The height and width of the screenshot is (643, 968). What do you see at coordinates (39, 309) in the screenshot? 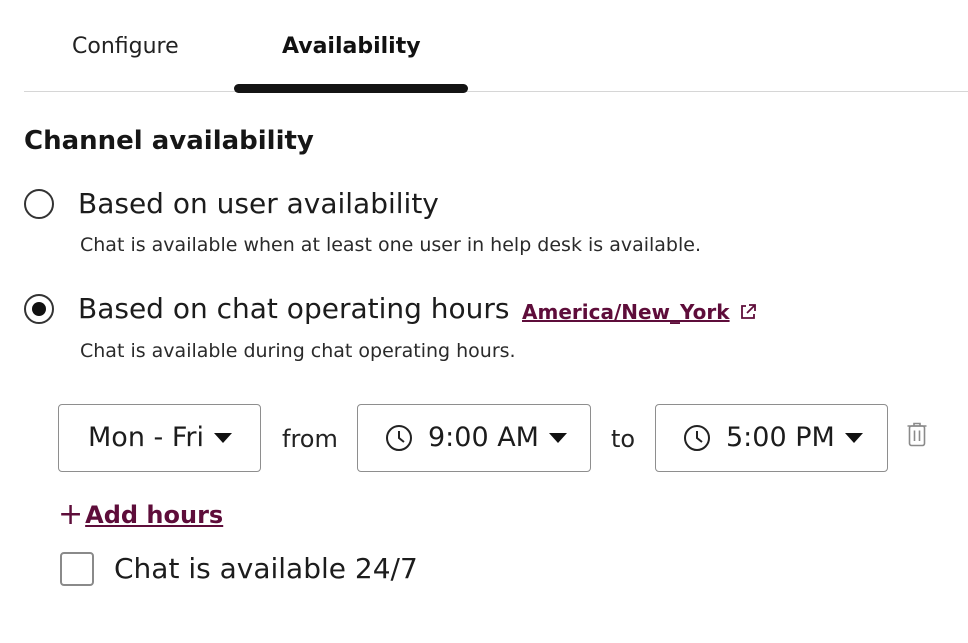
I see `radio-operating-hours` at bounding box center [39, 309].